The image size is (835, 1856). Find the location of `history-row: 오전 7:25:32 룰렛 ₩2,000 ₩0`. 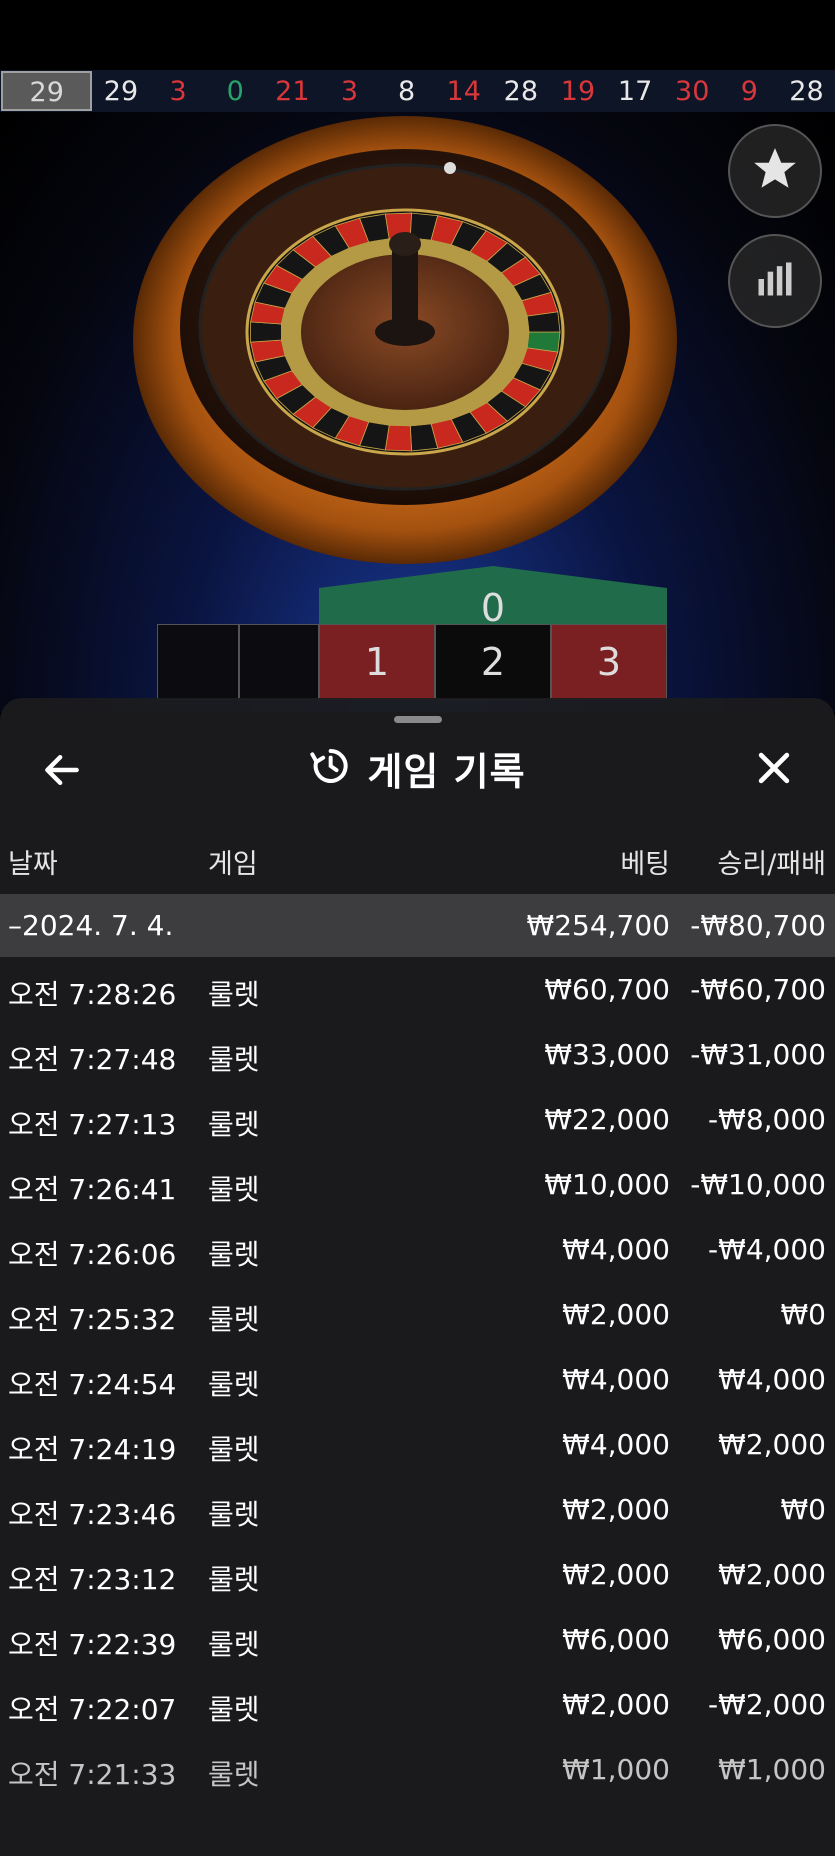

history-row: 오전 7:25:32 룰렛 ₩2,000 ₩0 is located at coordinates (417, 1314).